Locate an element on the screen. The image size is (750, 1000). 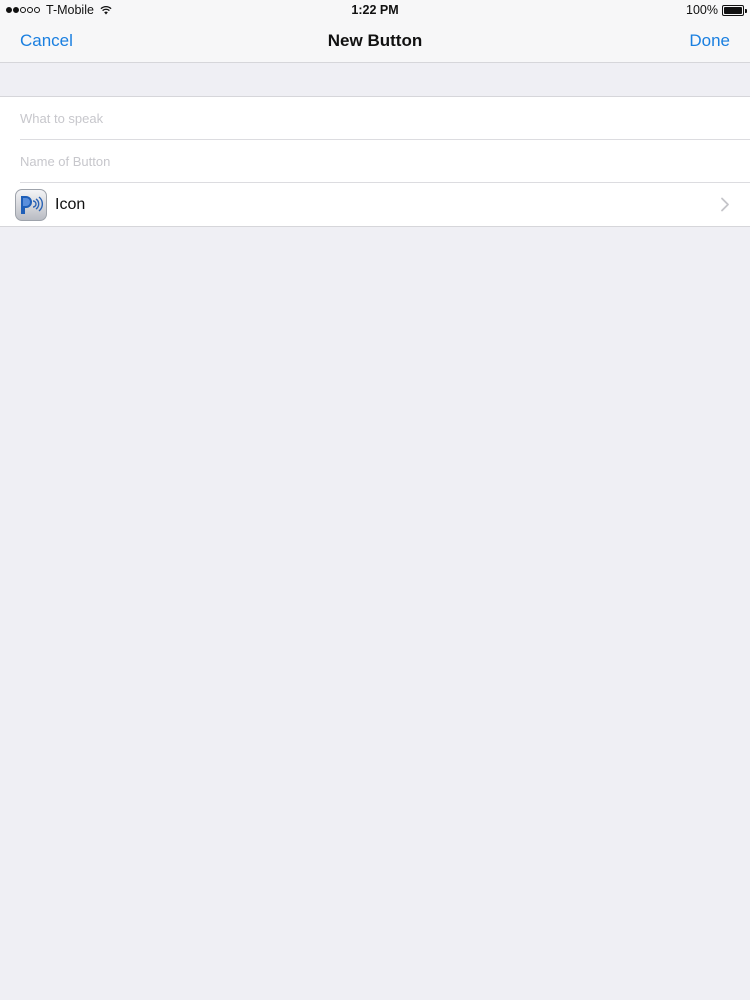
chevron-right-icon is located at coordinates (725, 204).